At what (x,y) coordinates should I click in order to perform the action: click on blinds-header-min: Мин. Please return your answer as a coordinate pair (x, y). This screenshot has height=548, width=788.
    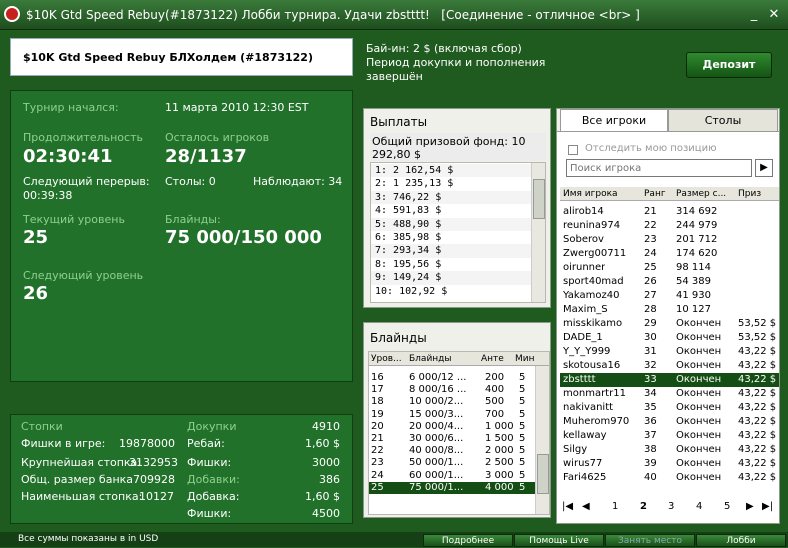
    Looking at the image, I should click on (525, 359).